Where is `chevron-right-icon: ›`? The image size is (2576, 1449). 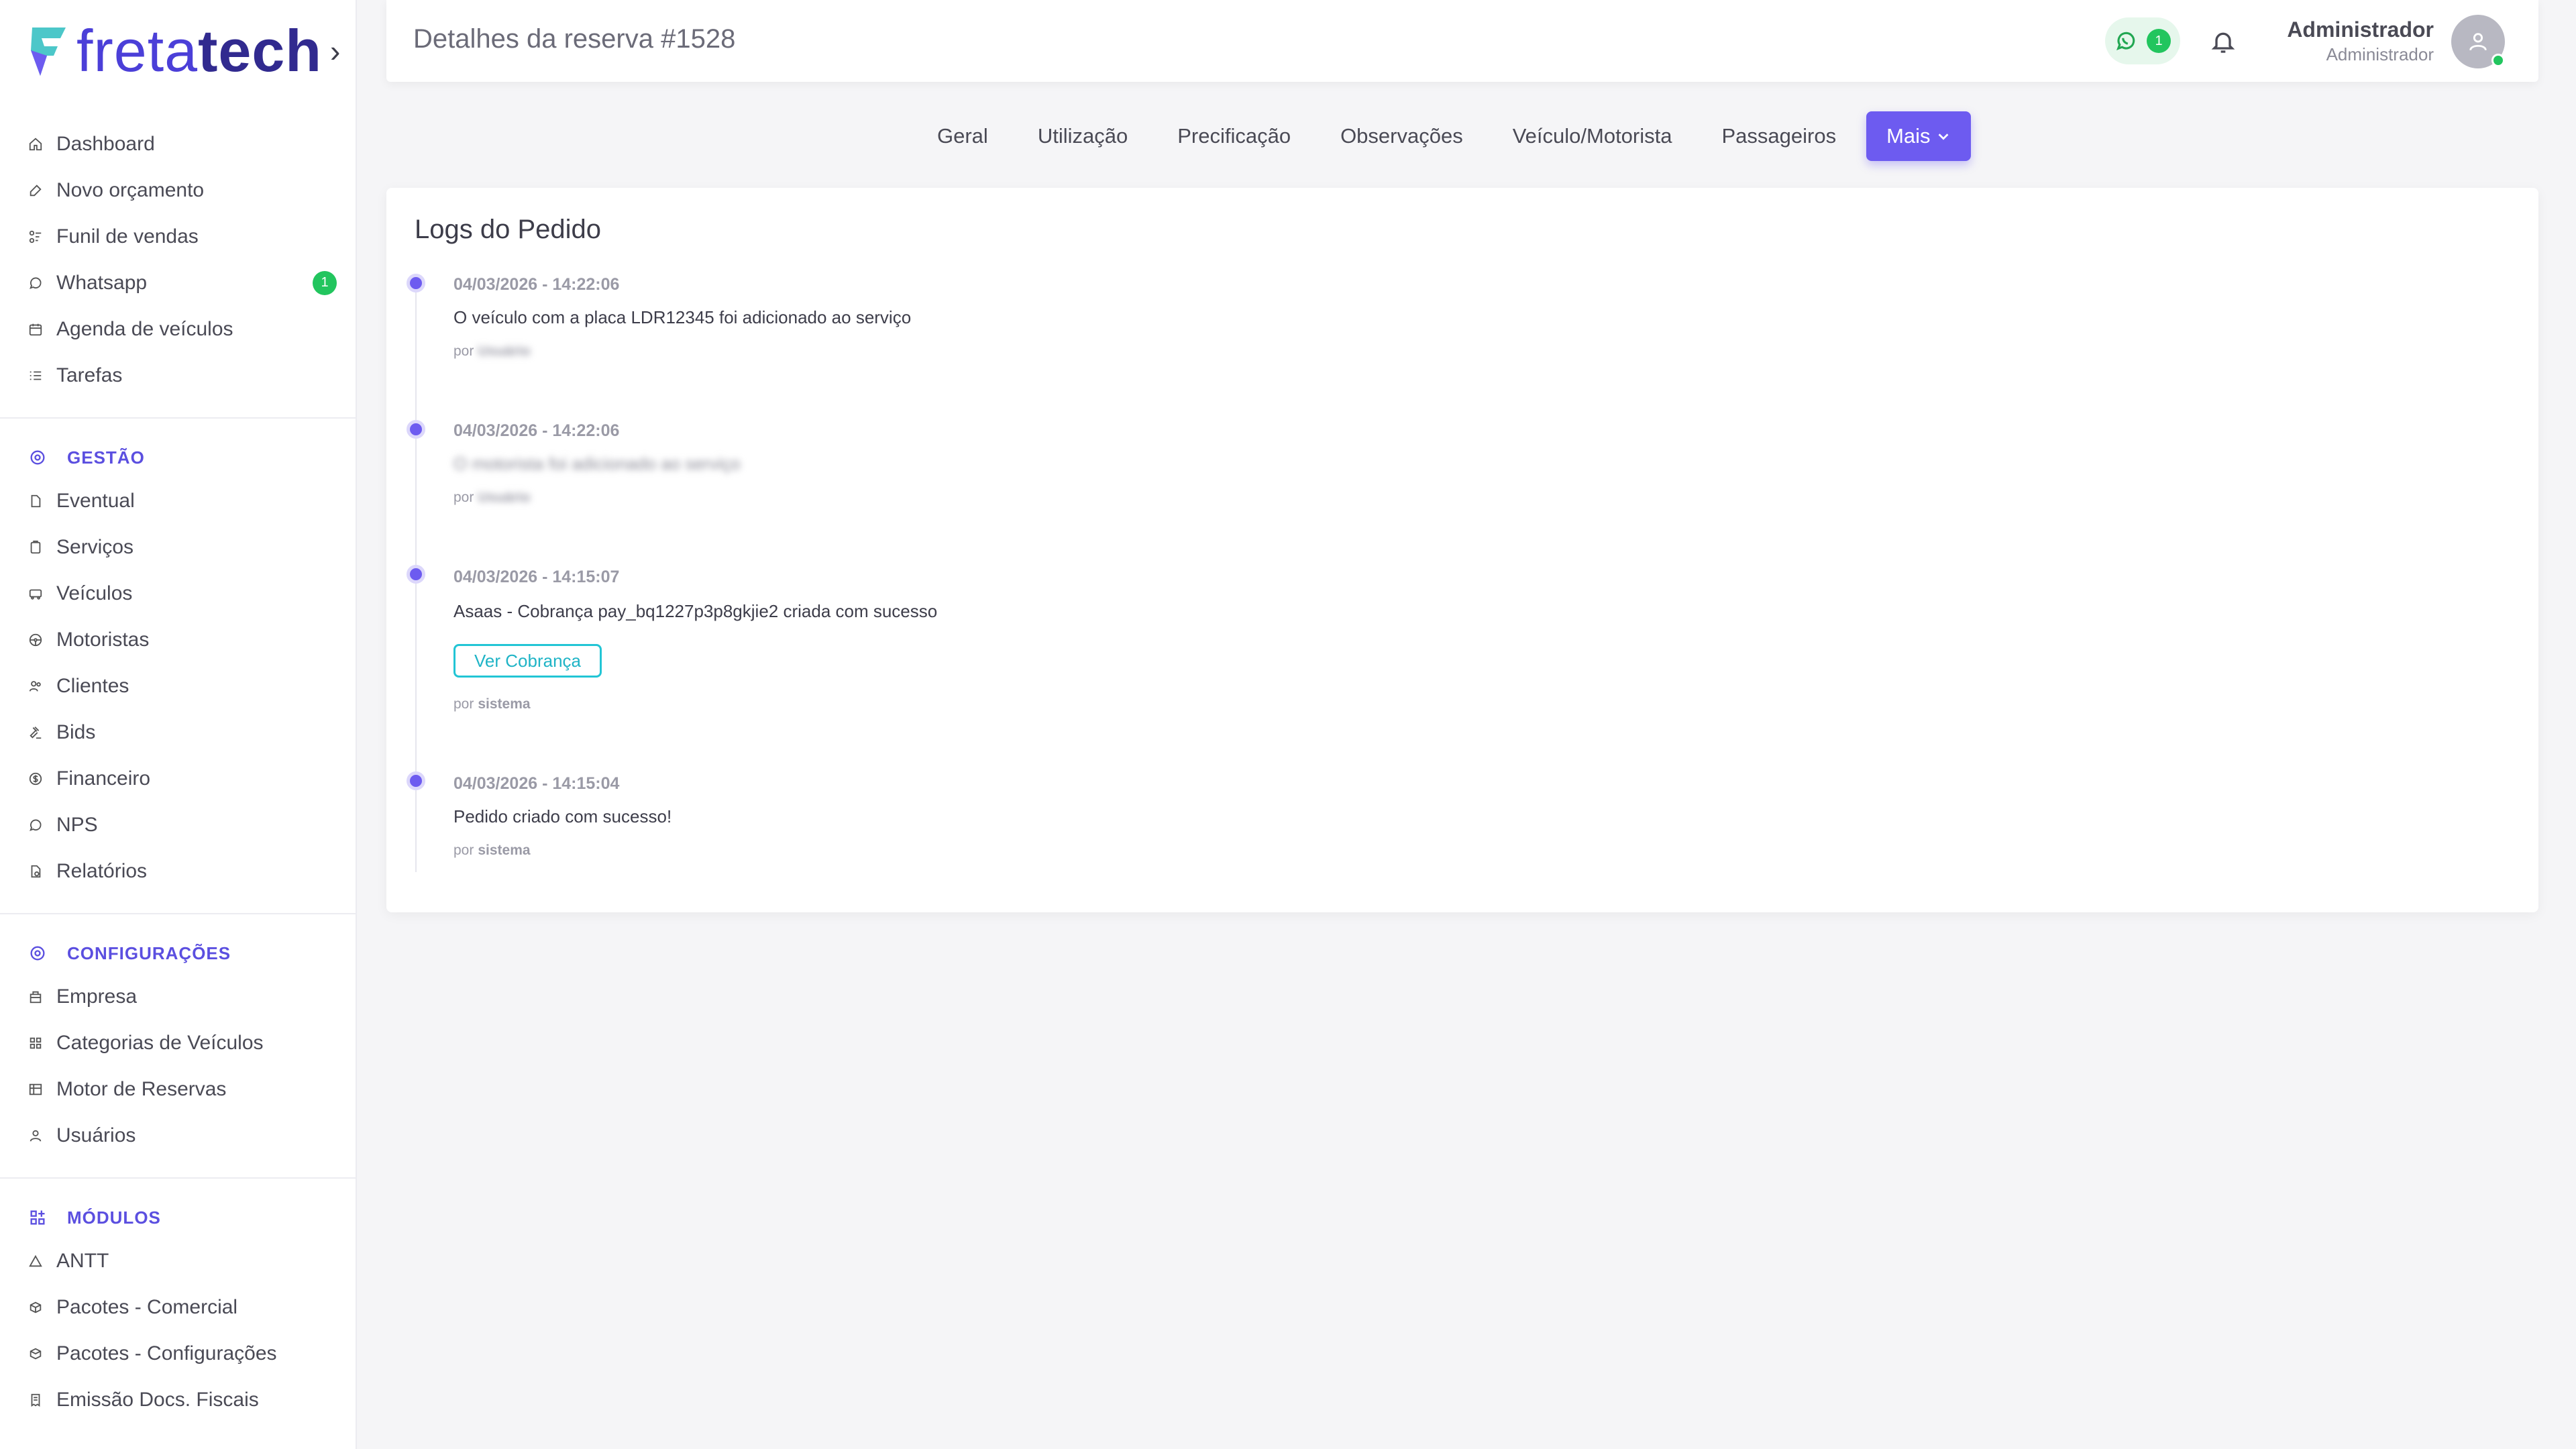 chevron-right-icon: › is located at coordinates (335, 51).